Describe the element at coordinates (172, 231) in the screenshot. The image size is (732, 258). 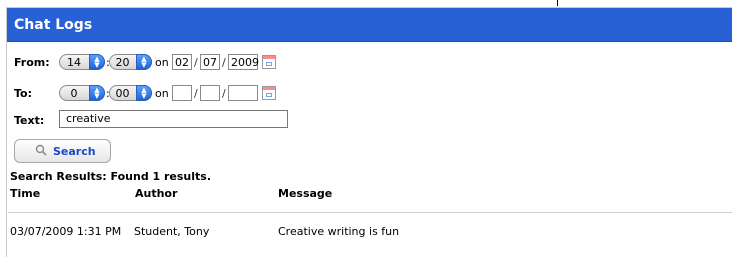
I see `row-author: Student, Tony` at that location.